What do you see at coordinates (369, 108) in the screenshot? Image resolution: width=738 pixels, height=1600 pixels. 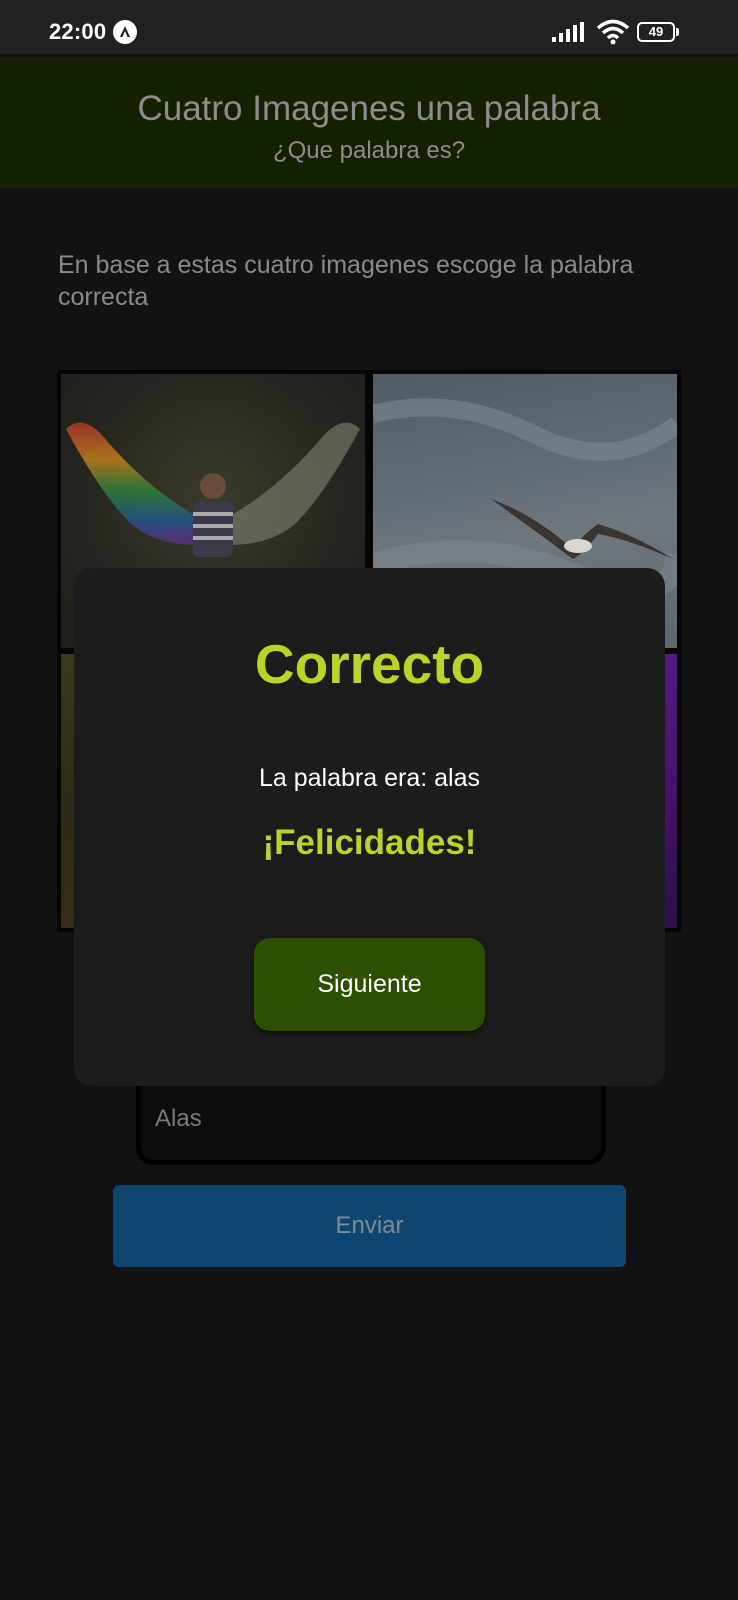 I see `page-title: Cuatro Imagenes una palabra` at bounding box center [369, 108].